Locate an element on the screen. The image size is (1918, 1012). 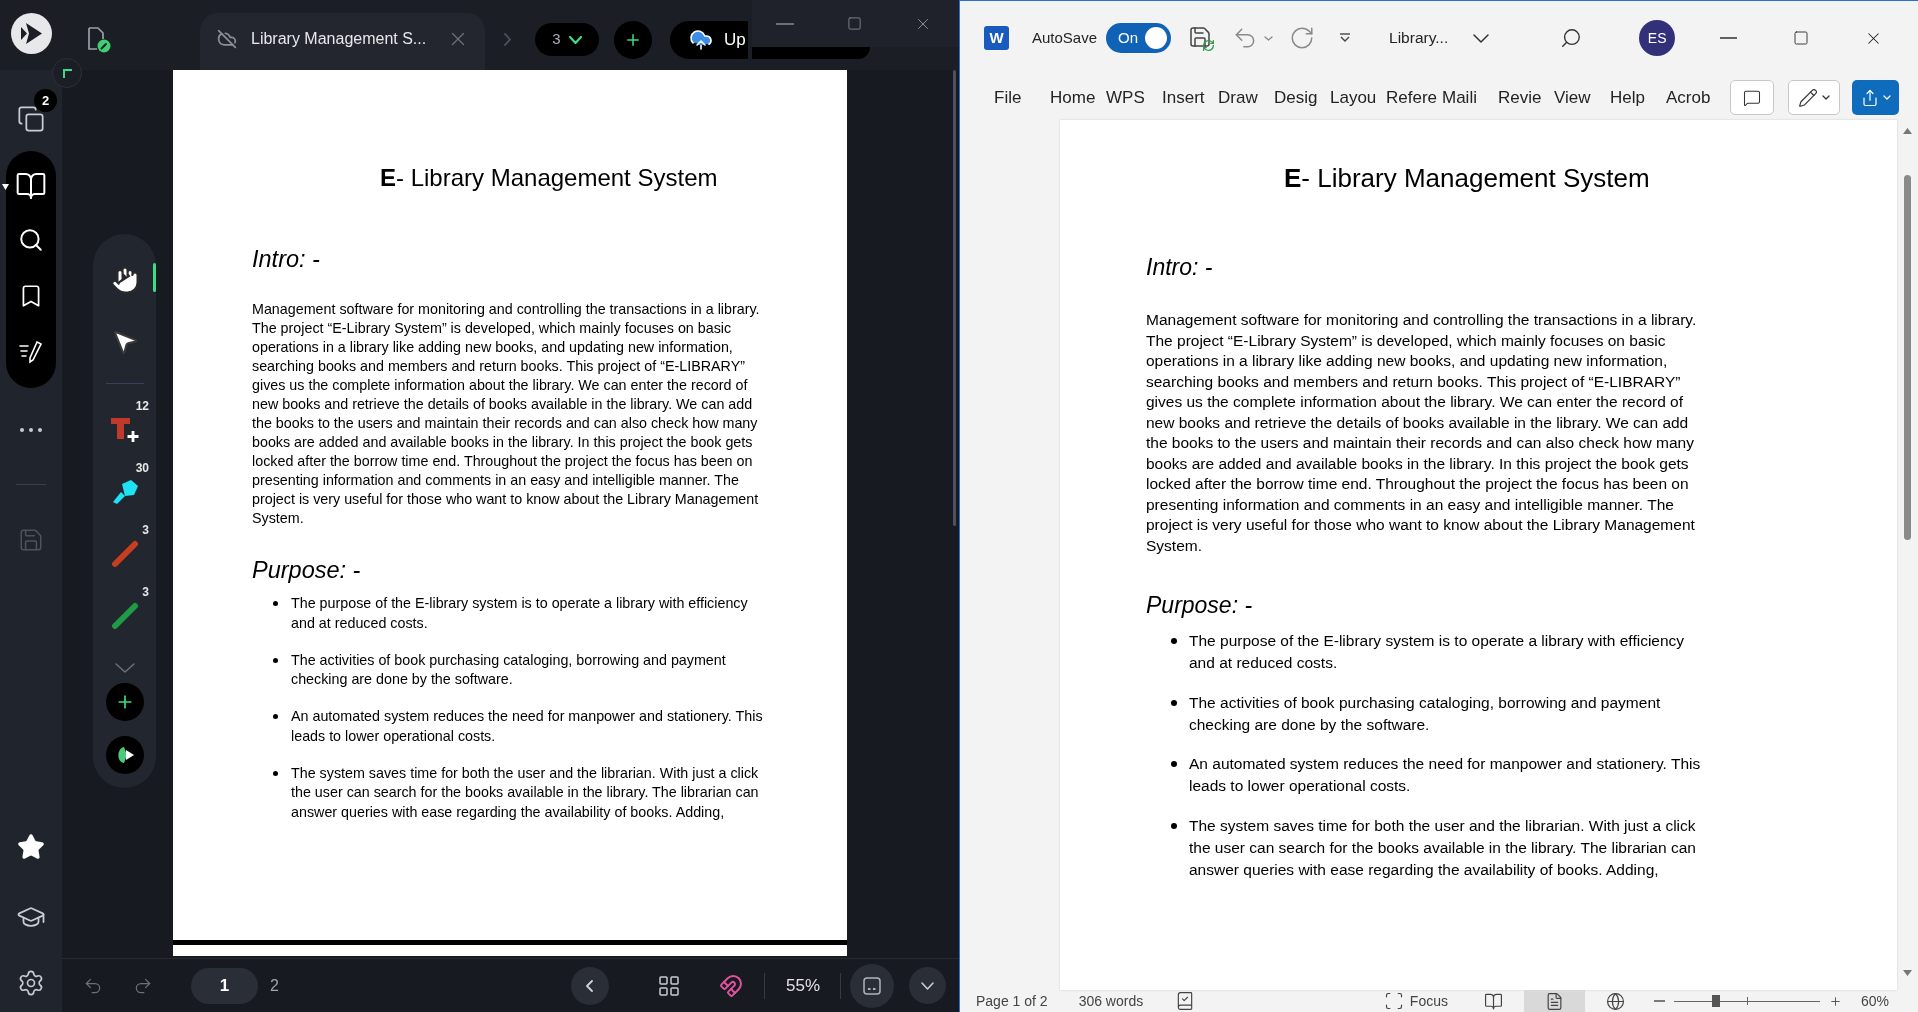
ribbon-tab: Insert is located at coordinates (1190, 97).